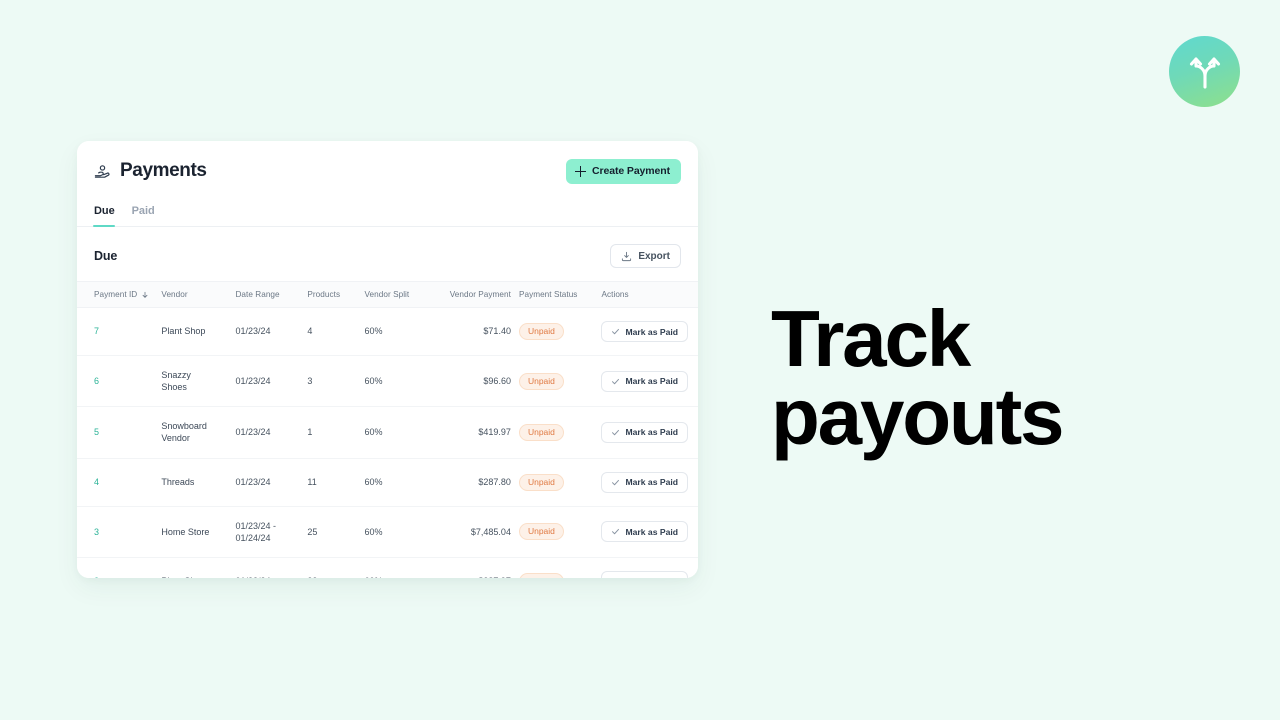 This screenshot has height=720, width=1280. Describe the element at coordinates (117, 567) in the screenshot. I see `cell-payment-id: 2` at that location.